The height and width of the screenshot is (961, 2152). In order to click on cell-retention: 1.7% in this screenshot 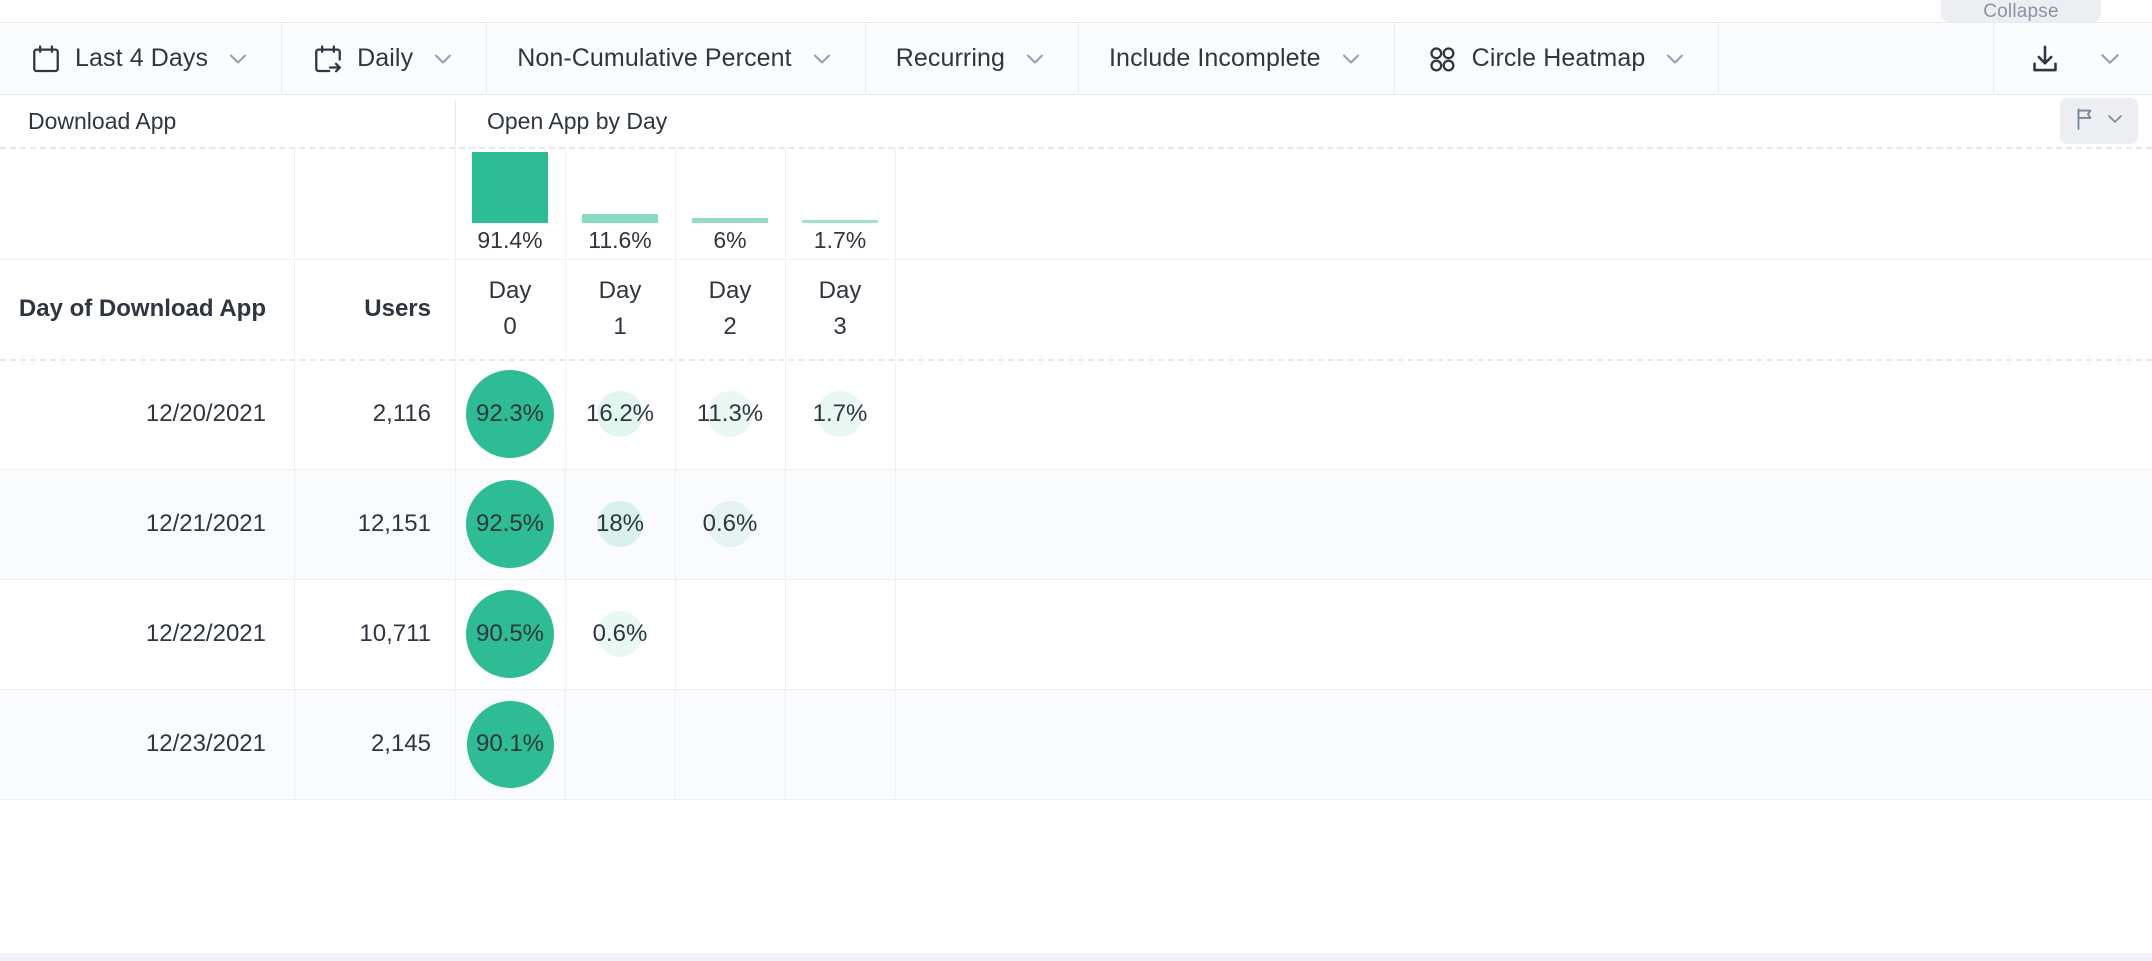, I will do `click(840, 414)`.